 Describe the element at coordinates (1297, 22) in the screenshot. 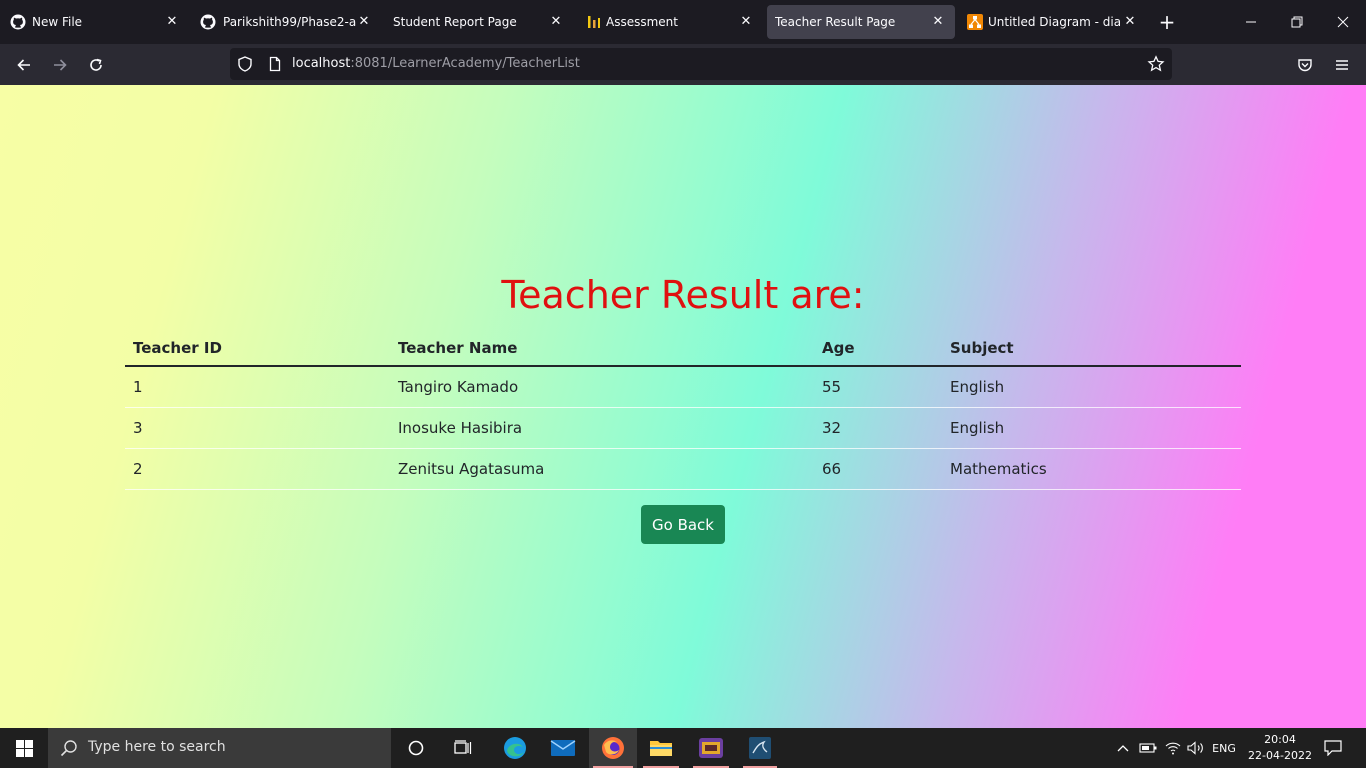

I see `restore-button` at that location.